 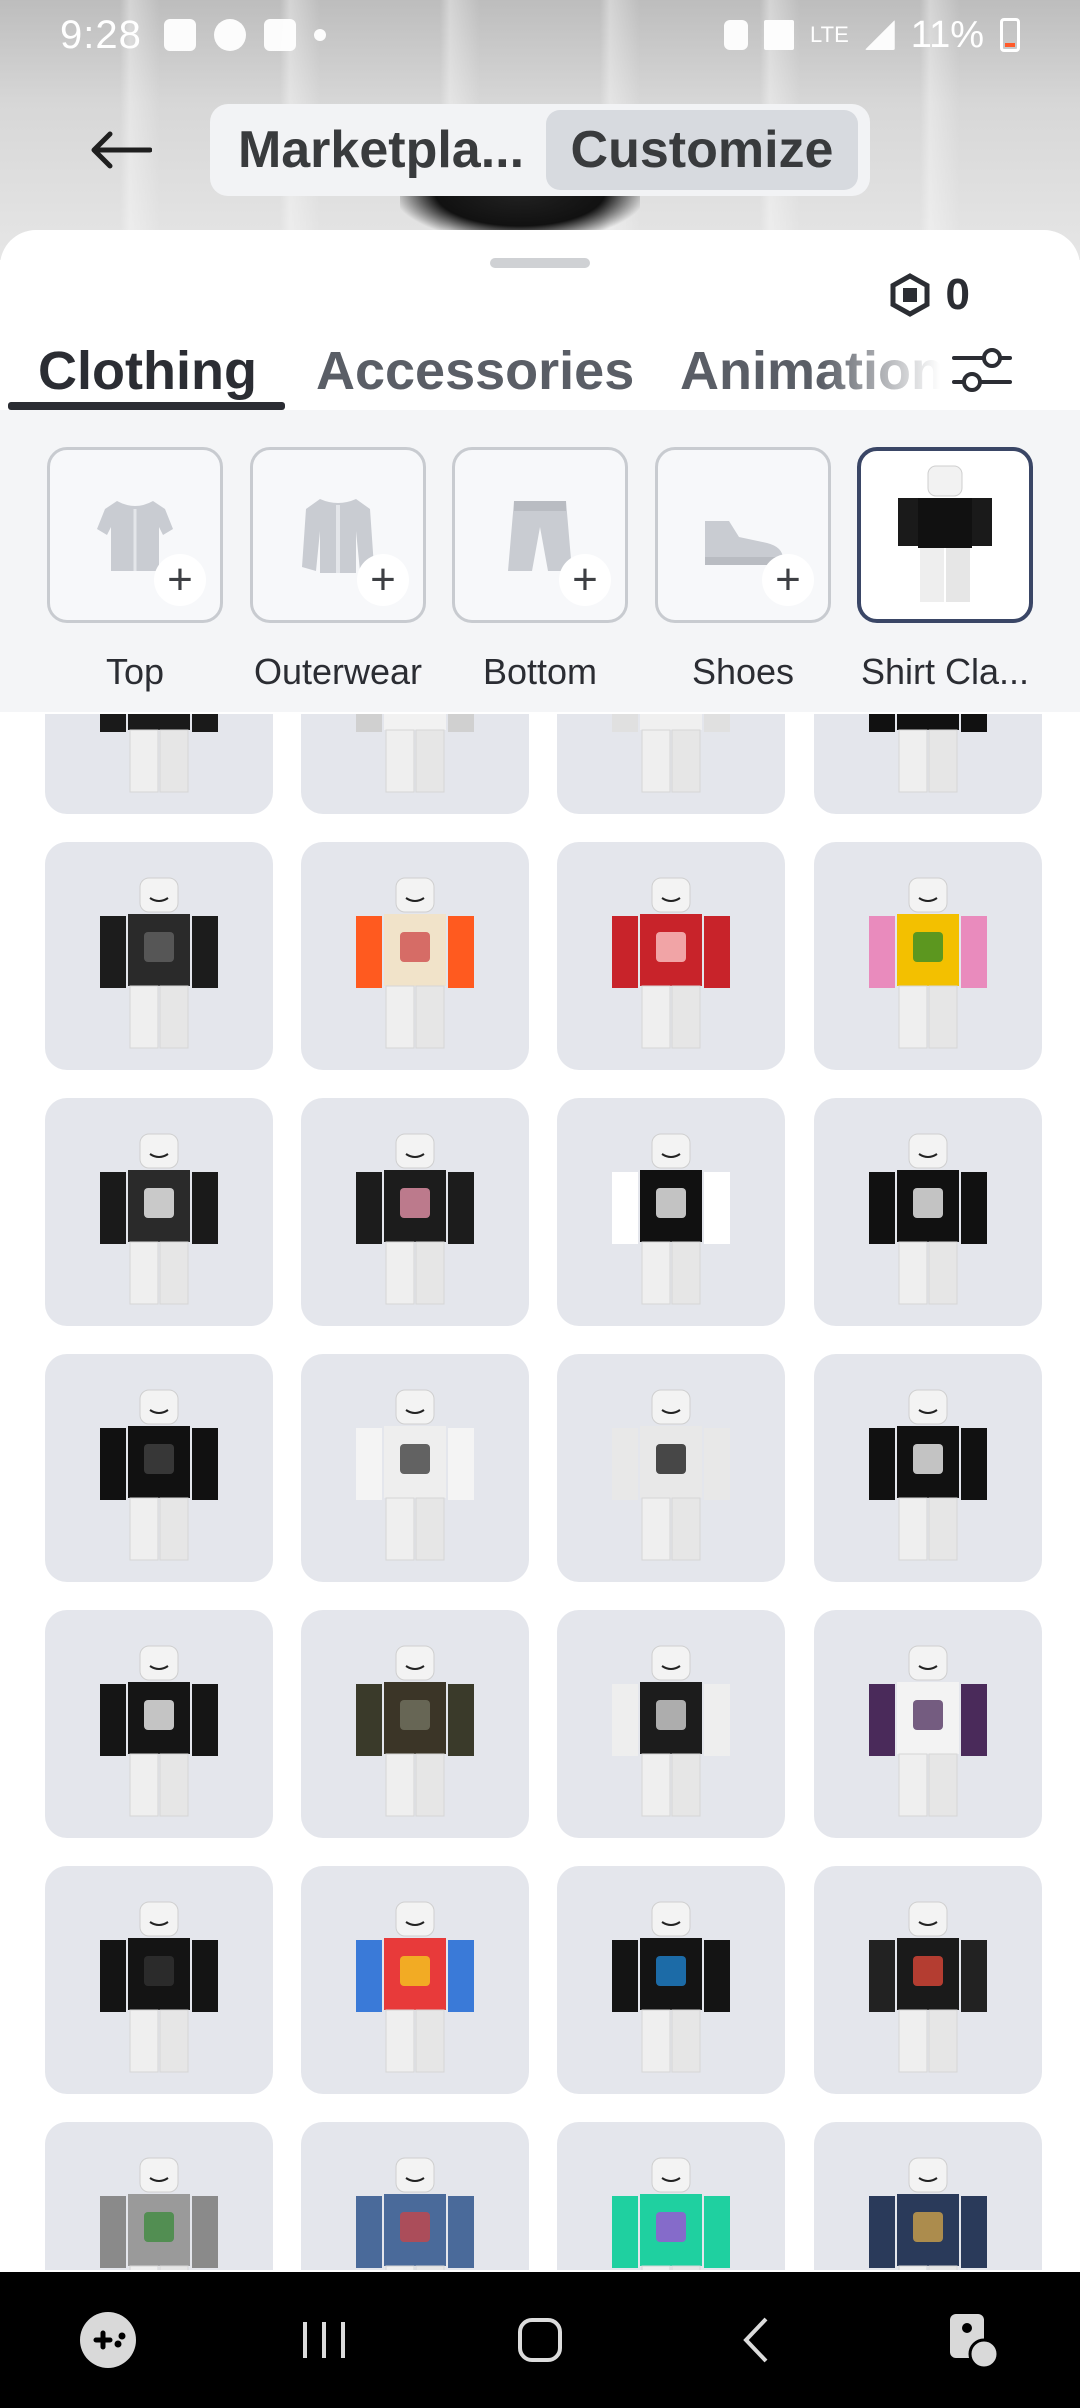 What do you see at coordinates (135, 570) in the screenshot?
I see `subcategory-top: + Top` at bounding box center [135, 570].